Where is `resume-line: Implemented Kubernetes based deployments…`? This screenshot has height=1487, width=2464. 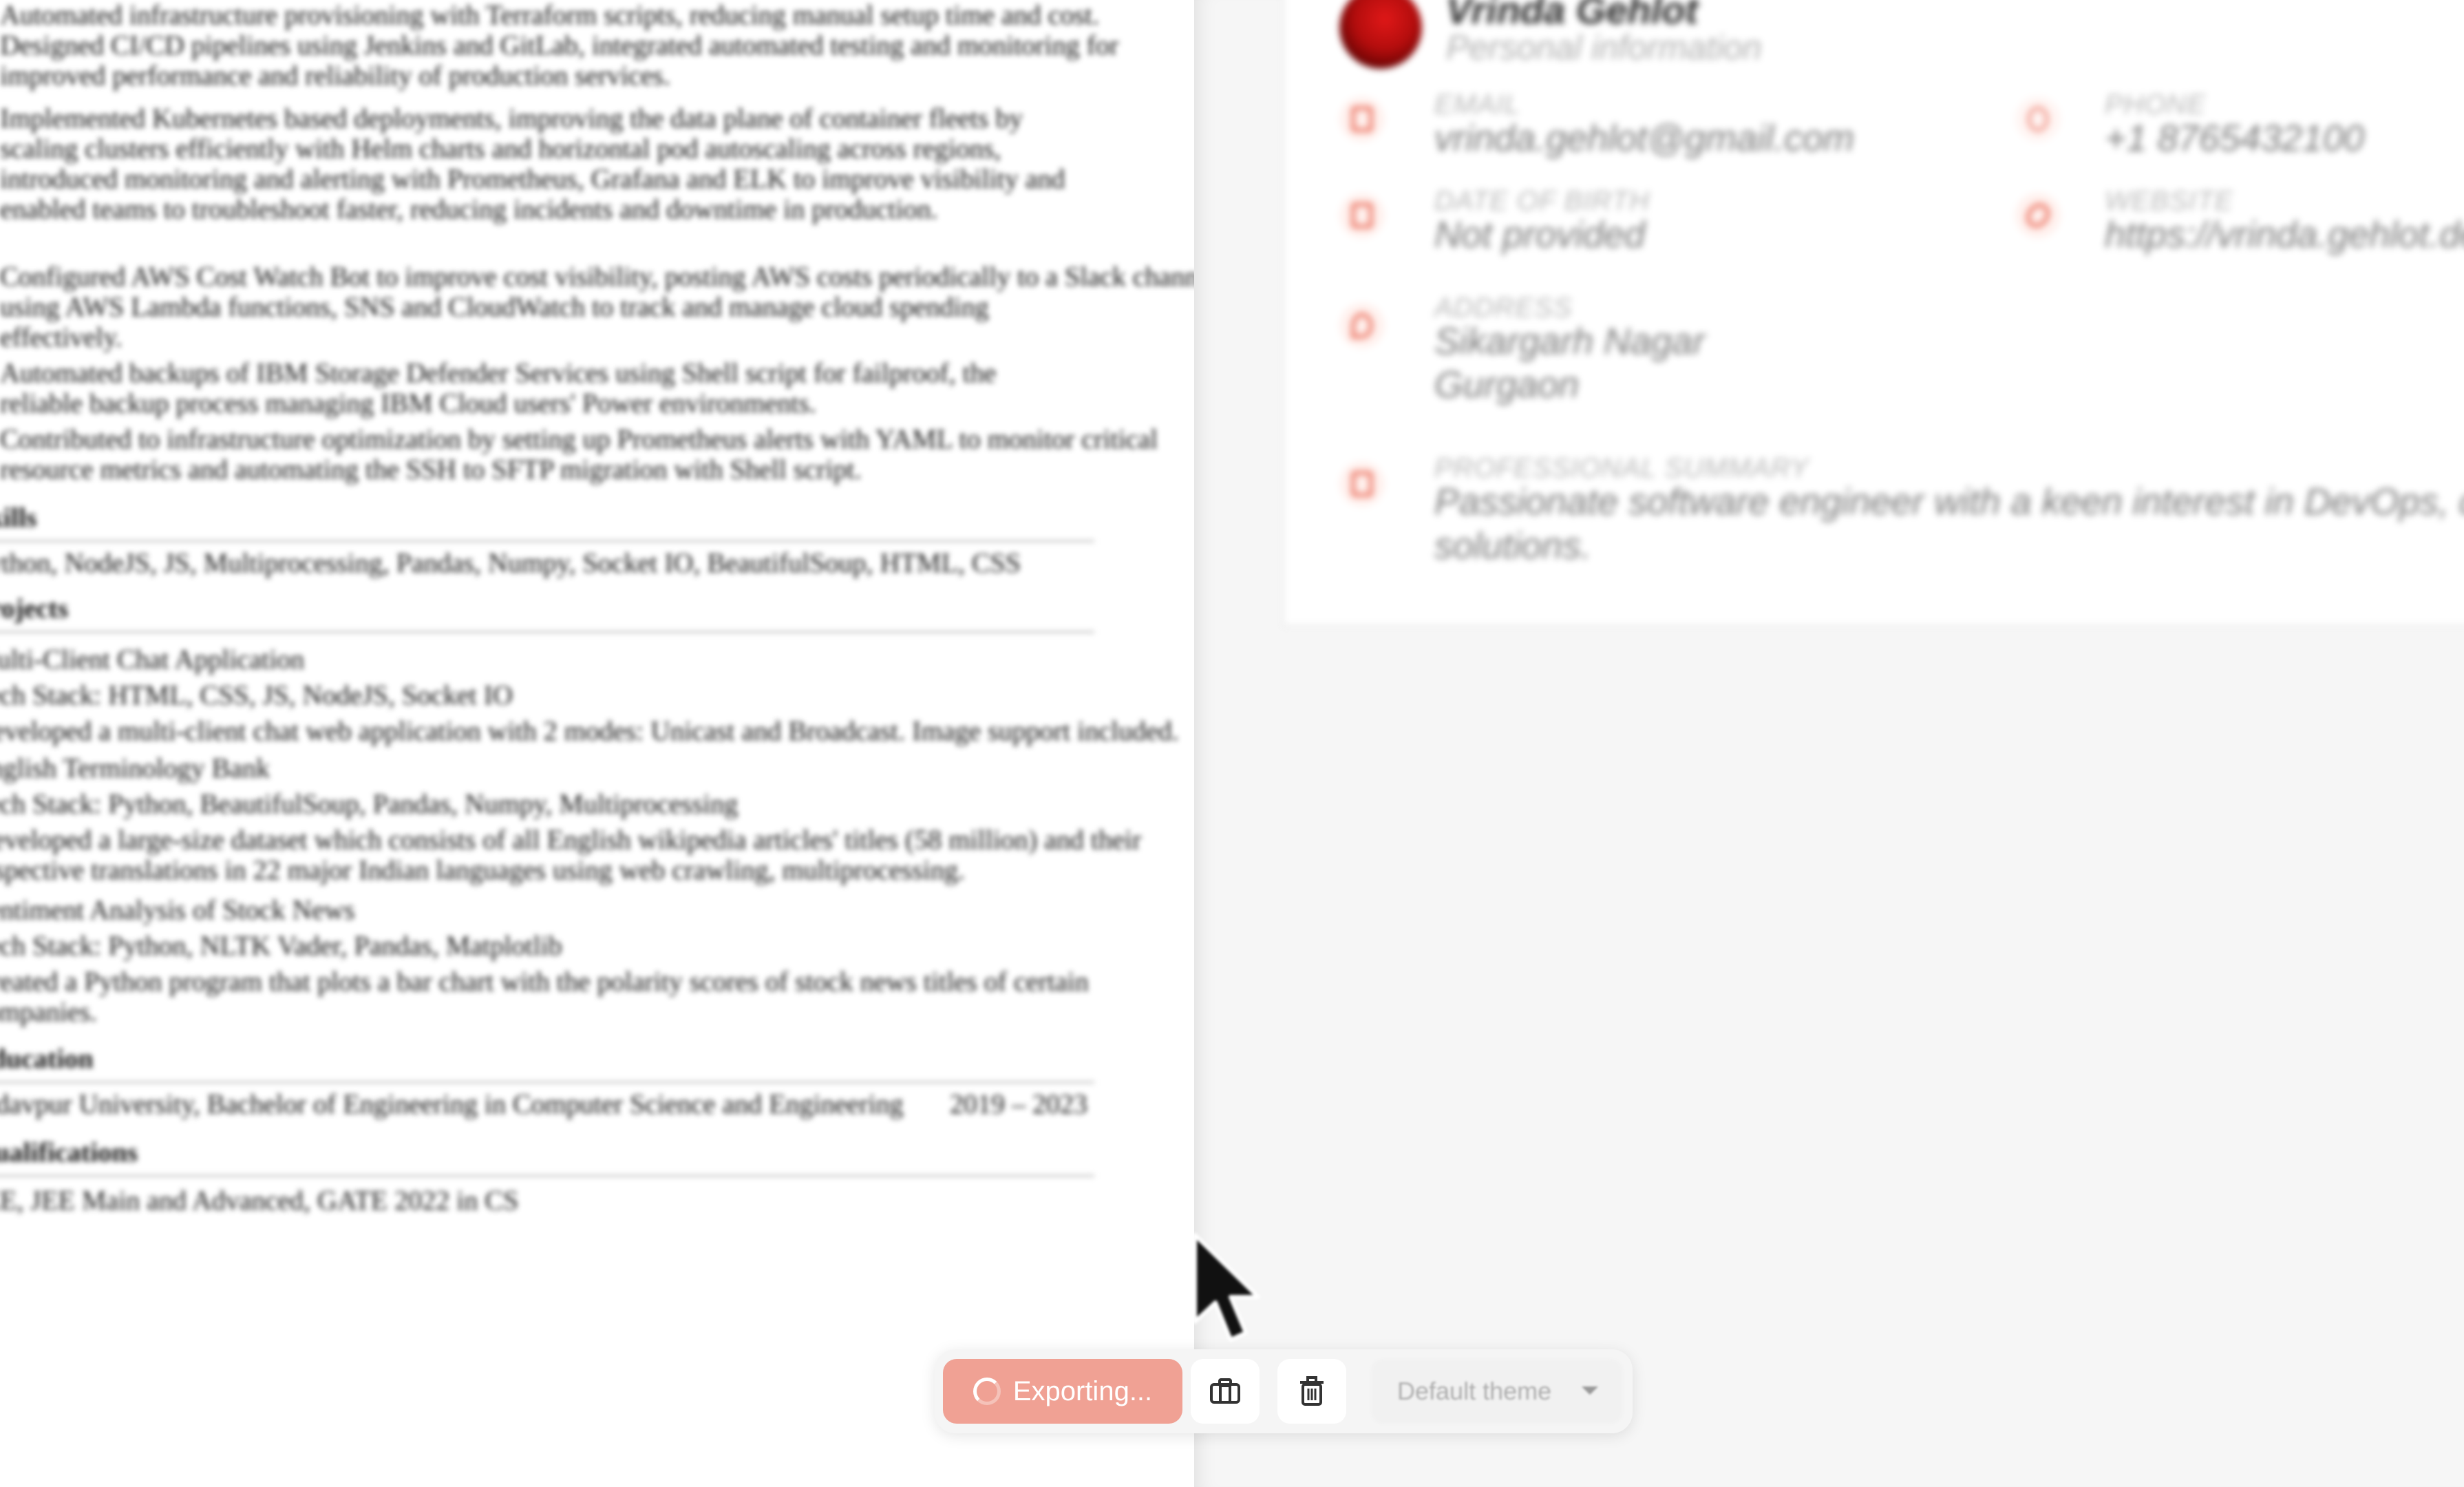 resume-line: Implemented Kubernetes based deployments… is located at coordinates (512, 118).